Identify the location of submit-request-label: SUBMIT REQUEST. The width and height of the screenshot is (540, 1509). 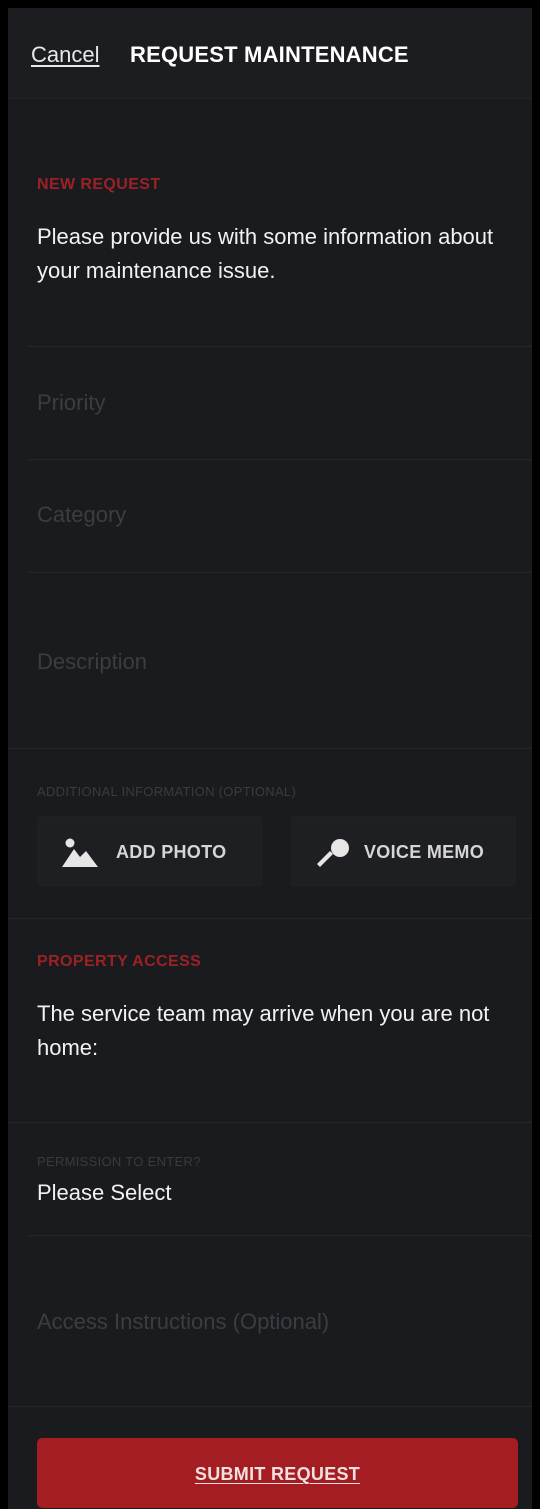
(277, 1474).